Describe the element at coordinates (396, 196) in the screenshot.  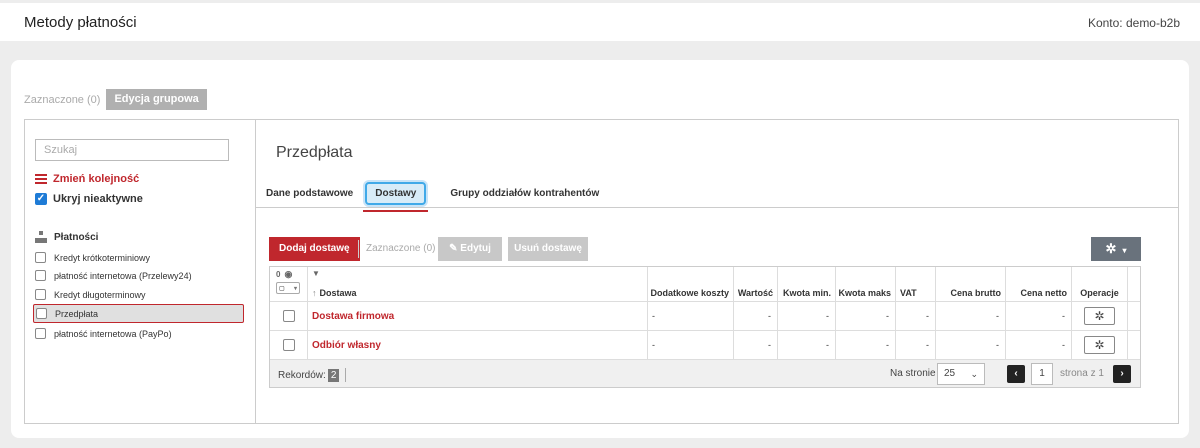
I see `tab-deliveries: Dostawy` at that location.